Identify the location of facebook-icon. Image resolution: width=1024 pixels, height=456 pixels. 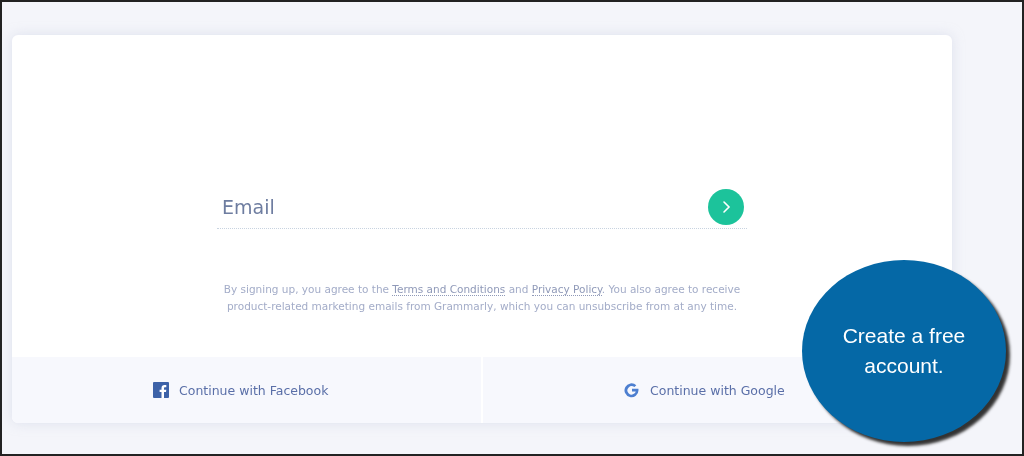
(161, 390).